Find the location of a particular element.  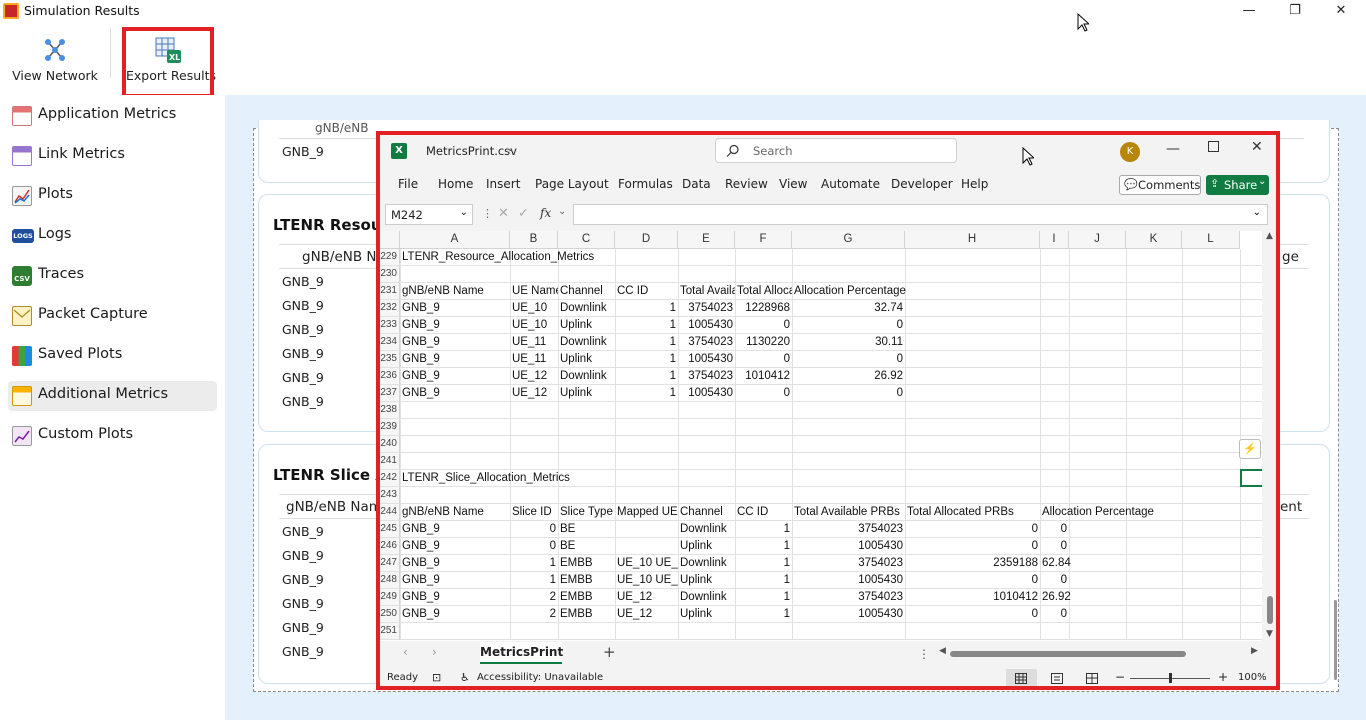

sidebar-item-custom-plots: Custom Plots is located at coordinates (112, 436).